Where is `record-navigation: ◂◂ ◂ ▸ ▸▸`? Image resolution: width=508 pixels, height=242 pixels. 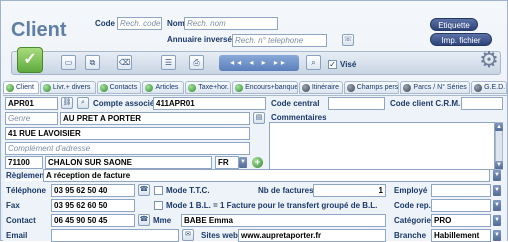
record-navigation: ◂◂ ◂ ▸ ▸▸ is located at coordinates (259, 63).